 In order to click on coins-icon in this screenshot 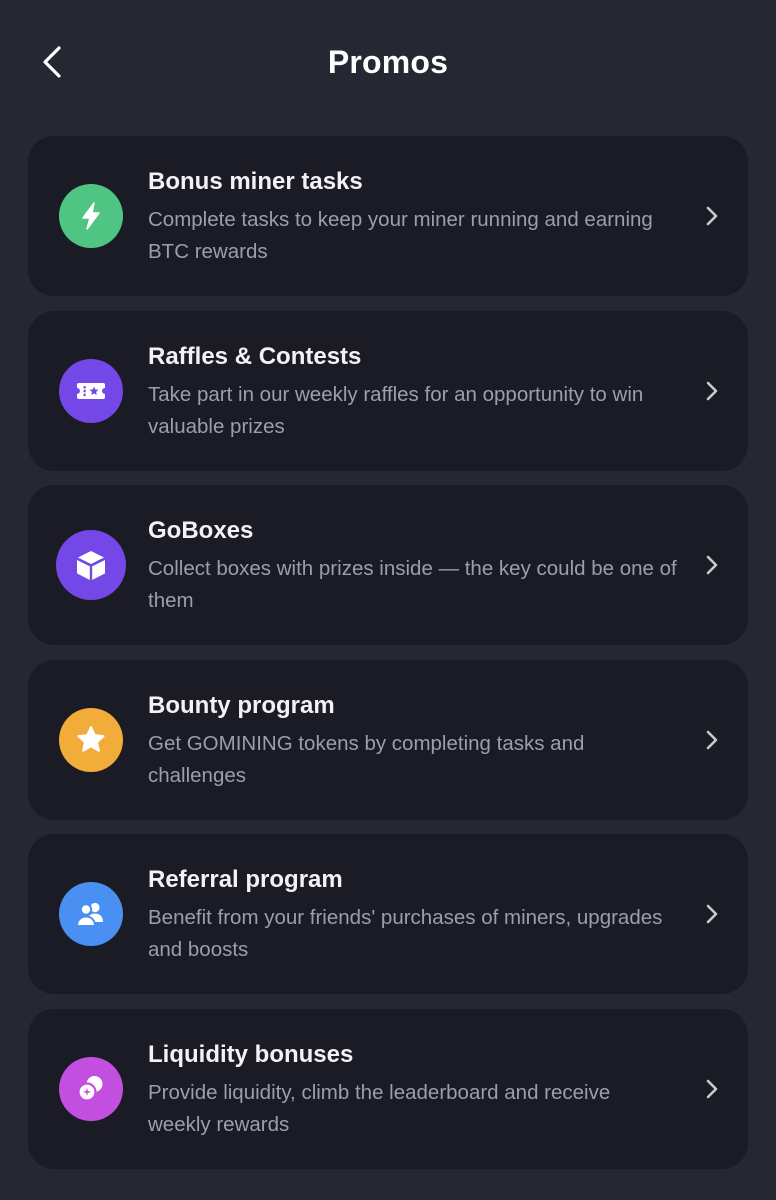, I will do `click(90, 1088)`.